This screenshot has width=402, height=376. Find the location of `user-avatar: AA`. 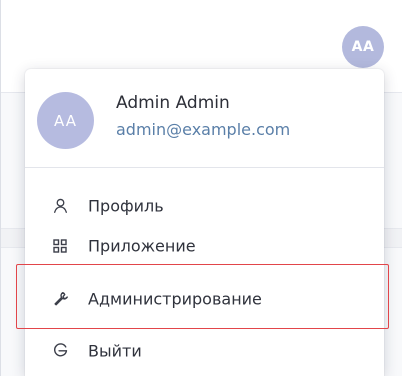

user-avatar: AA is located at coordinates (65, 120).